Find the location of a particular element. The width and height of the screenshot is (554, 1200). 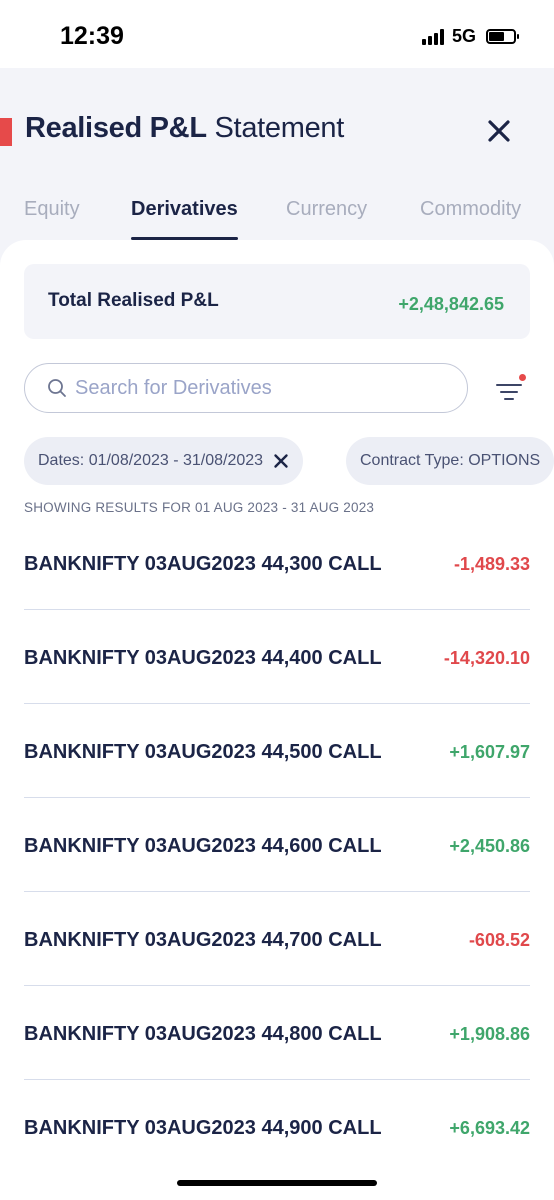

contract-name: BANKNIFTY 03AUG2023 44,400 CALL is located at coordinates (203, 658).